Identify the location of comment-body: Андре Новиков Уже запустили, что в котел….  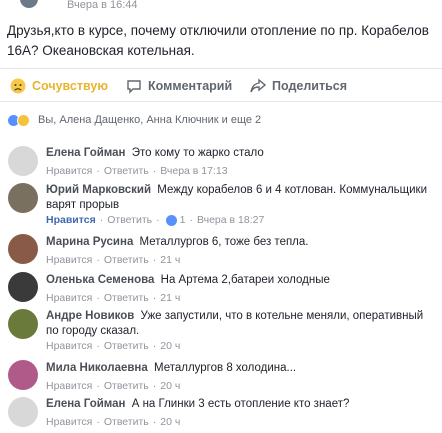
(241, 324).